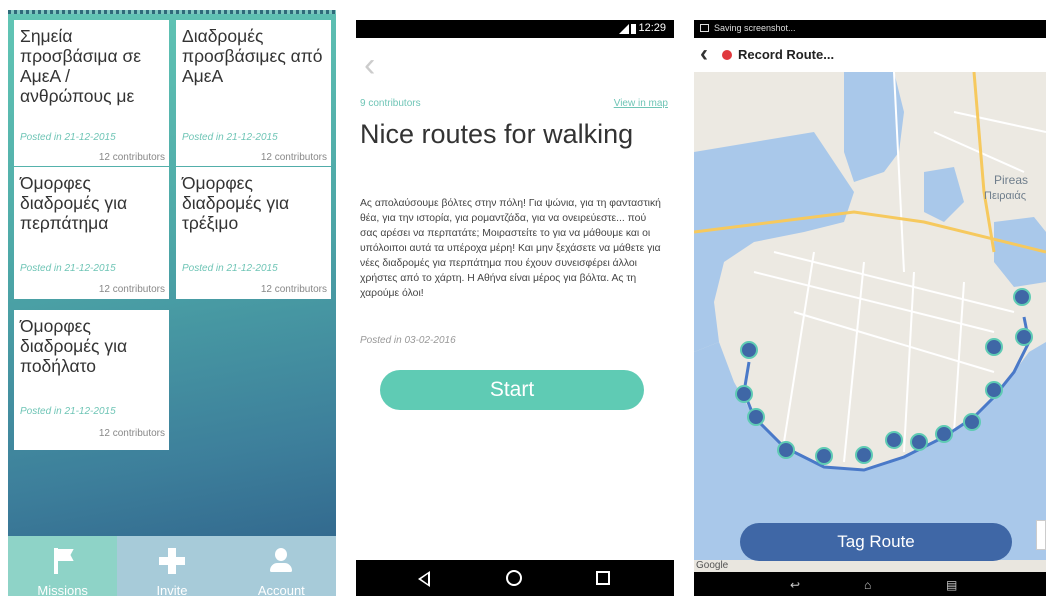  I want to click on signal-icon, so click(624, 29).